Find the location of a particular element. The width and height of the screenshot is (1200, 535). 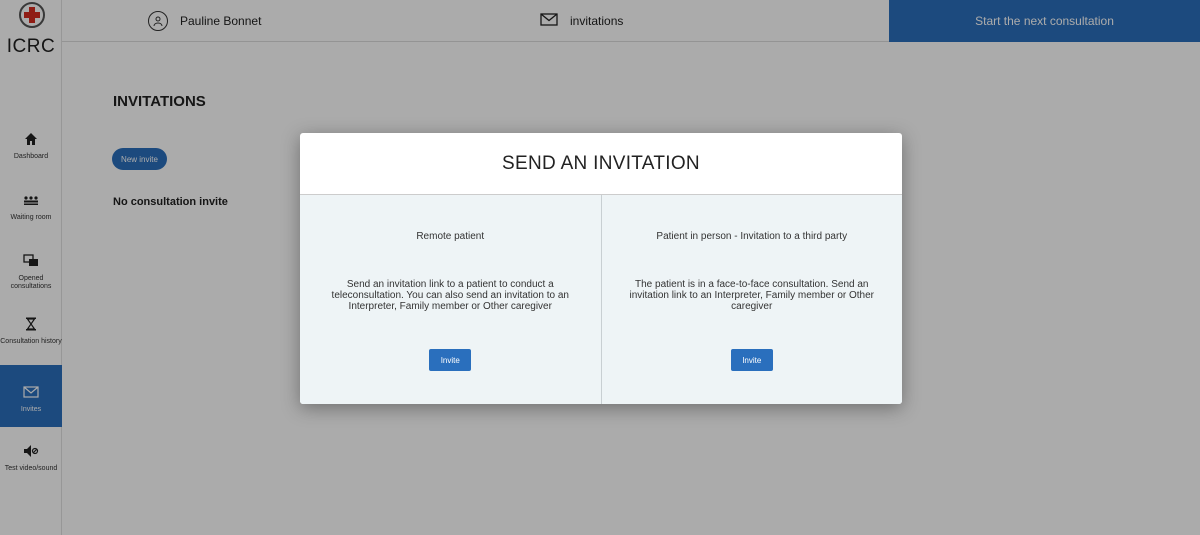

invite-remote-patient-button: Invite is located at coordinates (450, 360).